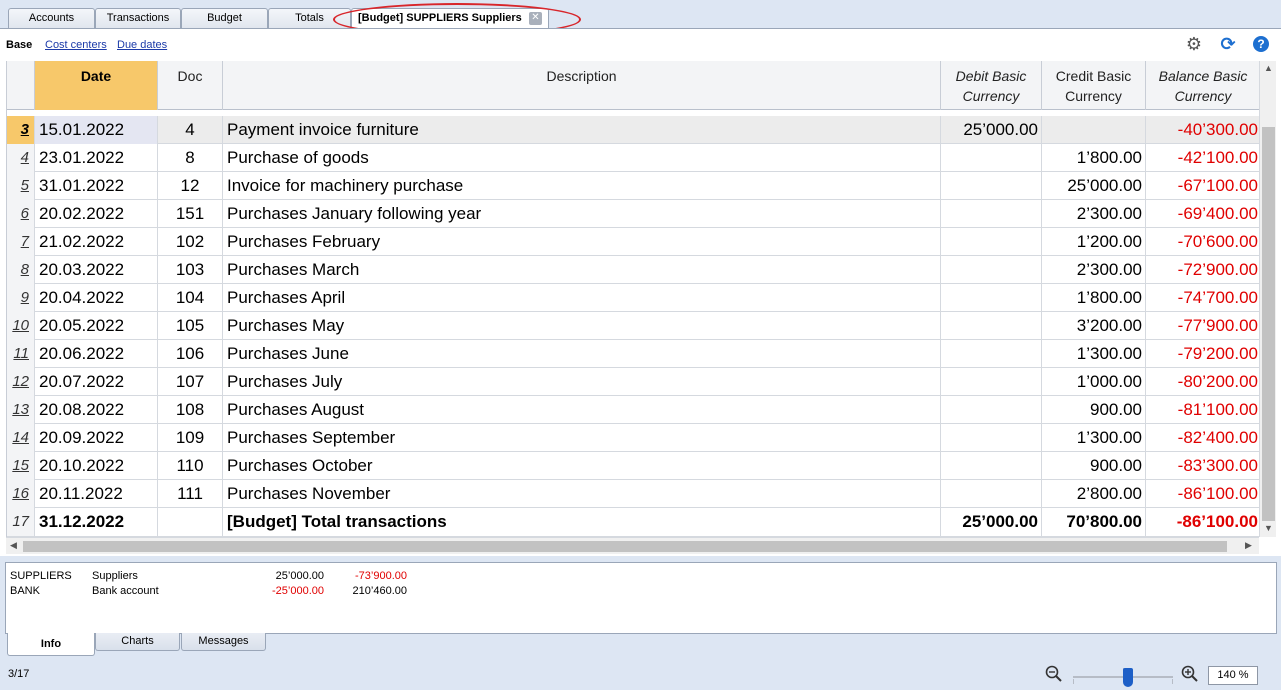 Image resolution: width=1281 pixels, height=690 pixels. I want to click on cell-description: Purchase of goods, so click(582, 158).